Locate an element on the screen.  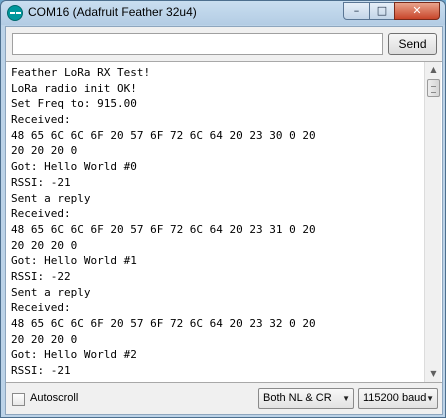
output-line: Got: Hello World #0 is located at coordinates (74, 167).